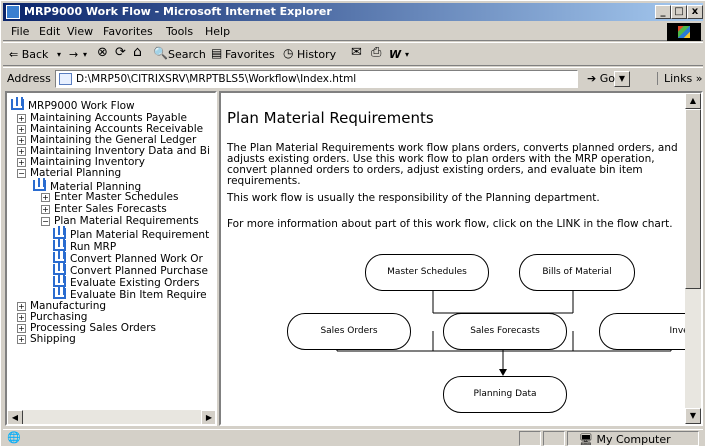  Describe the element at coordinates (137, 52) in the screenshot. I see `home-icon: ⌂` at that location.